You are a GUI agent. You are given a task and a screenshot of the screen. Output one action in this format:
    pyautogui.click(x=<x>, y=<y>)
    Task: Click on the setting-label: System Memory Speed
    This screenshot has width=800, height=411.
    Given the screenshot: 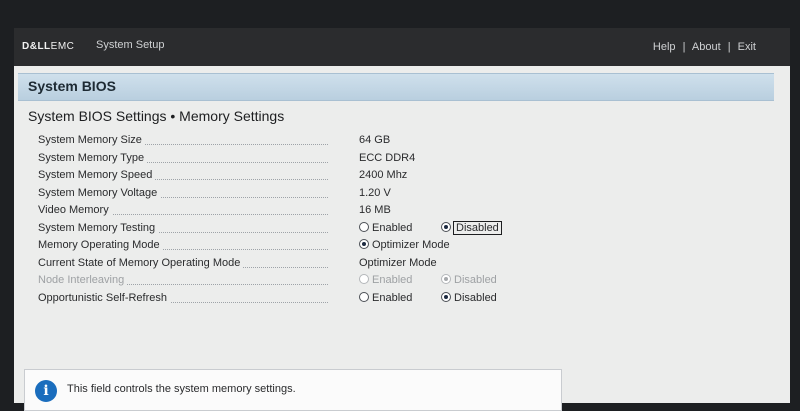 What is the action you would take?
    pyautogui.click(x=97, y=175)
    